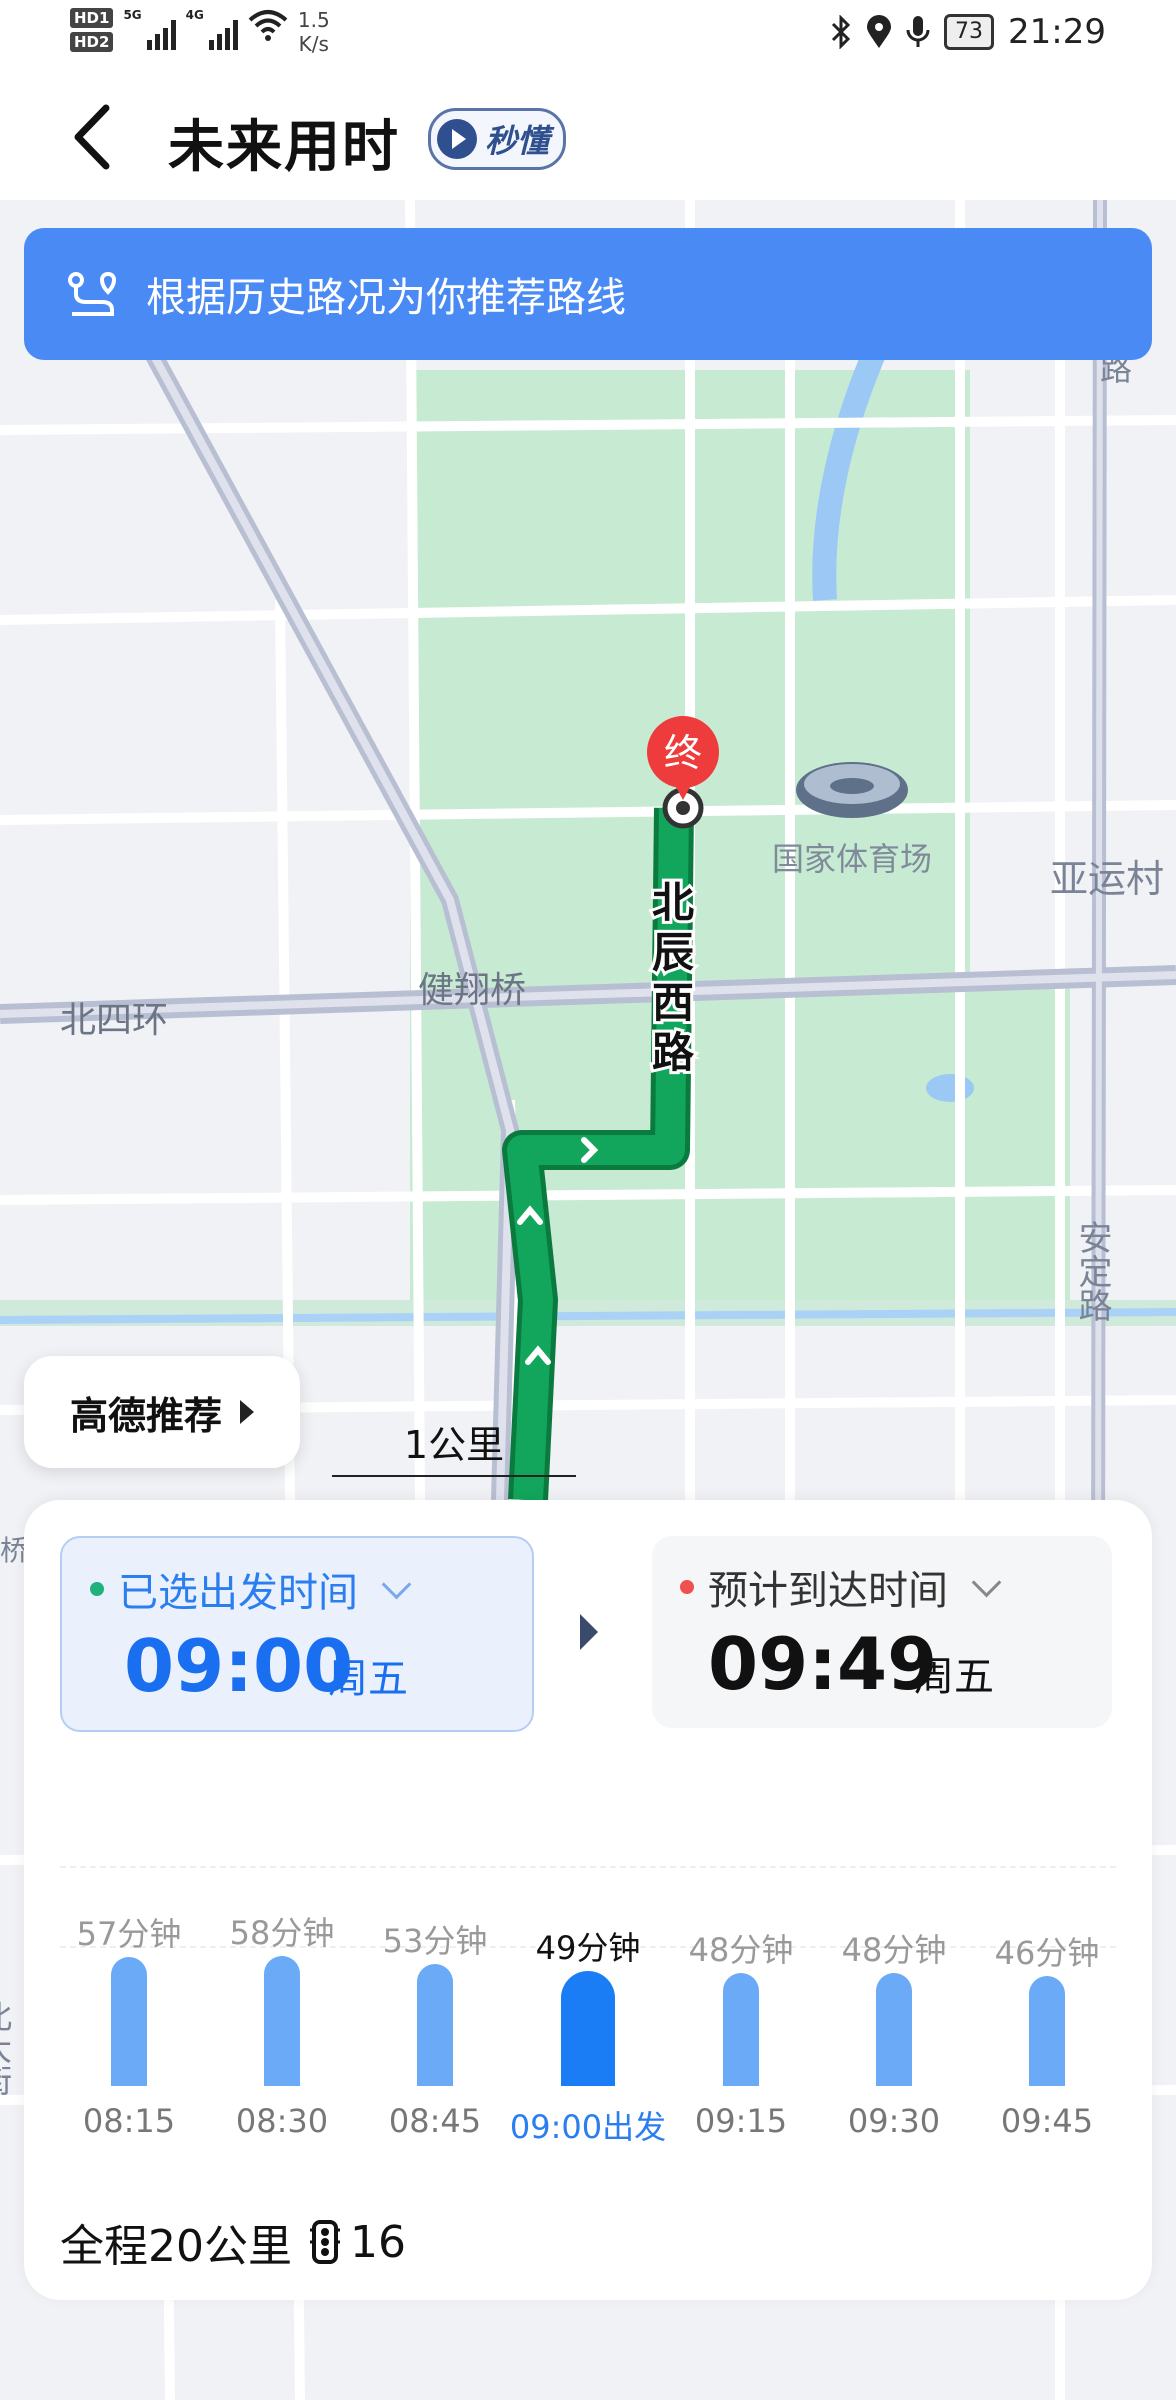 The height and width of the screenshot is (2400, 1176). I want to click on chart-value-label: 57分钟, so click(129, 1934).